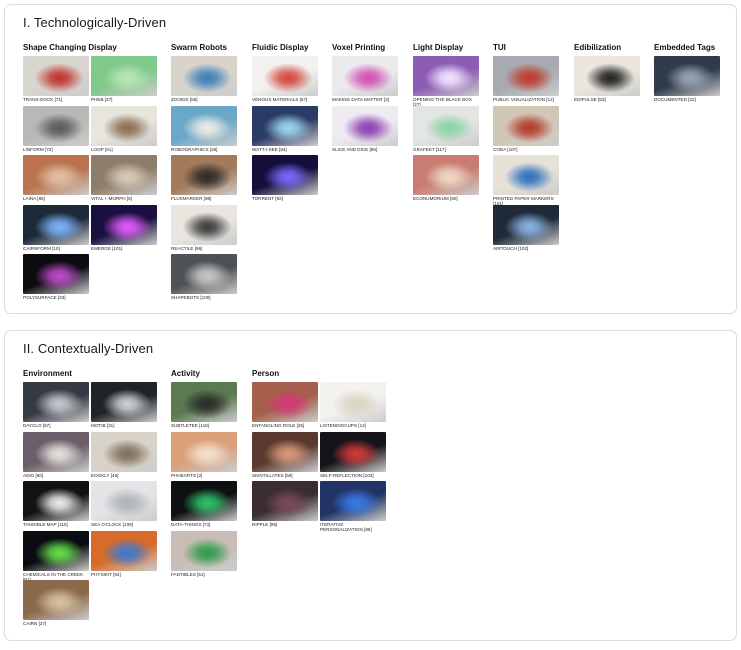 The height and width of the screenshot is (650, 741). I want to click on thumbnail-card: LISTENINGCUPS [14], so click(353, 405).